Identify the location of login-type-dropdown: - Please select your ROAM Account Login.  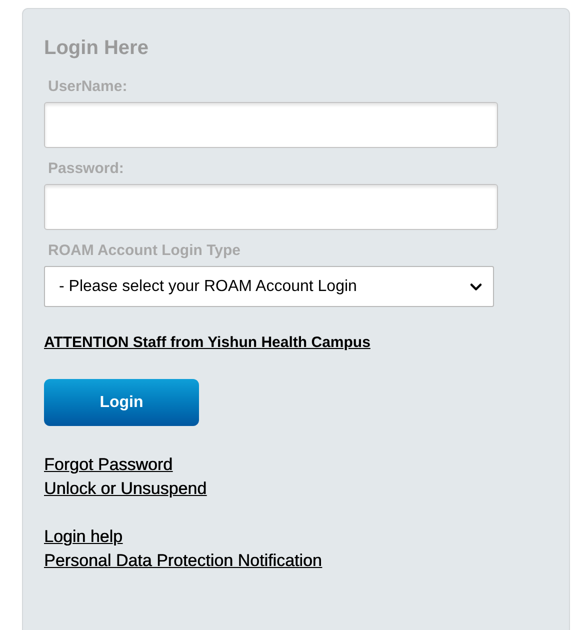
(269, 286).